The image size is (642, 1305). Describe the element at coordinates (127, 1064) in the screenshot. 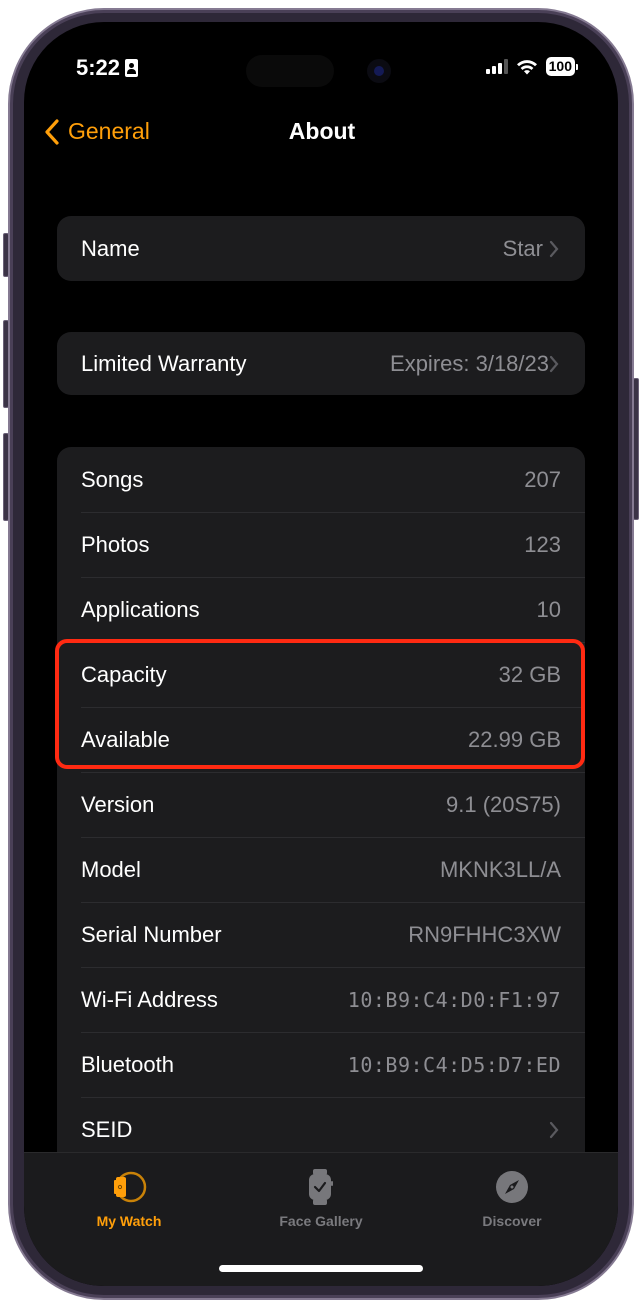

I see `row-label: Bluetooth` at that location.